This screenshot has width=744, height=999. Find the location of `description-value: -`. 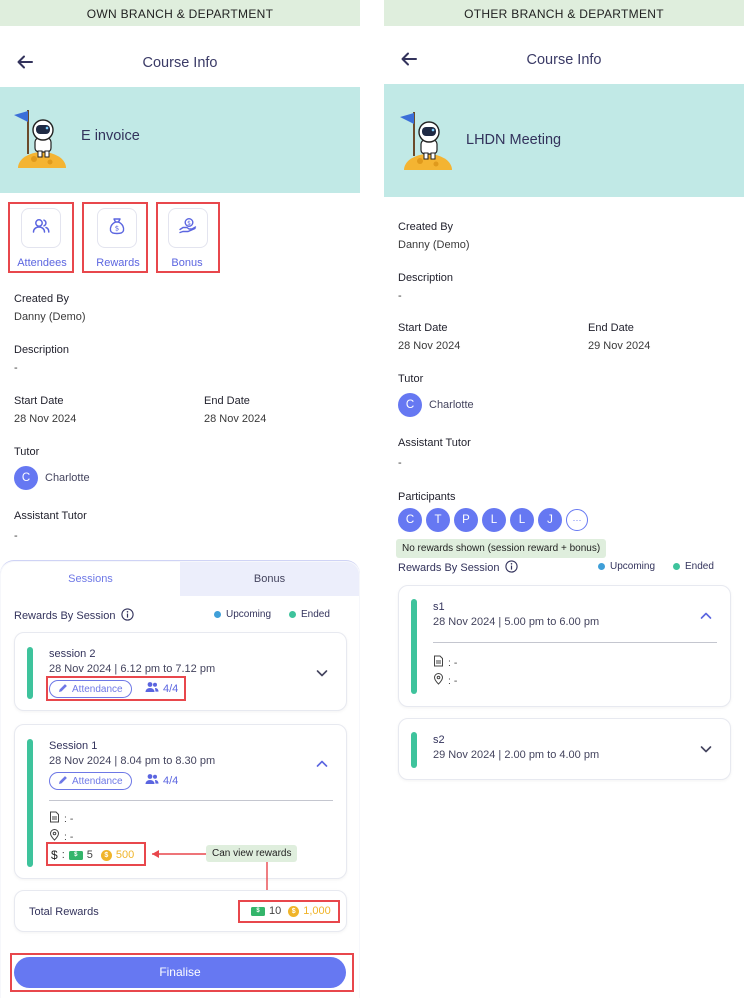

description-value: - is located at coordinates (400, 296).